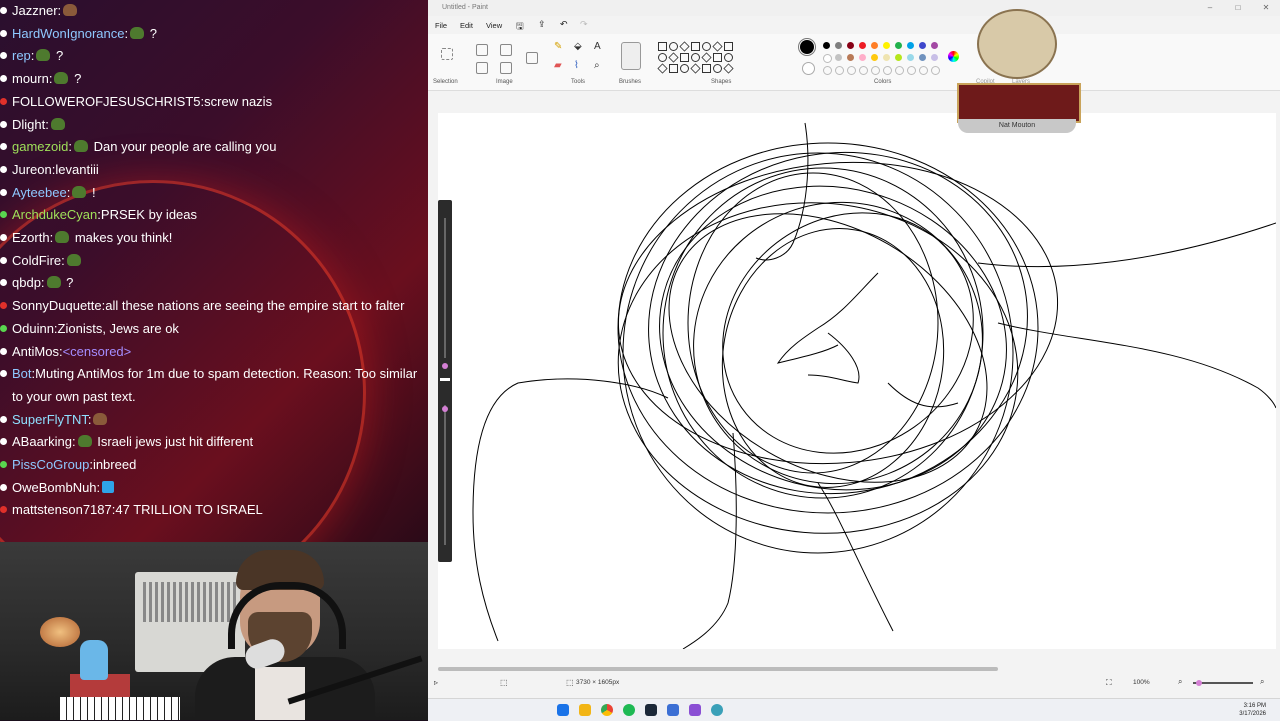 This screenshot has width=1280, height=721. Describe the element at coordinates (32, 169) in the screenshot. I see `chat-username: Jureon` at that location.